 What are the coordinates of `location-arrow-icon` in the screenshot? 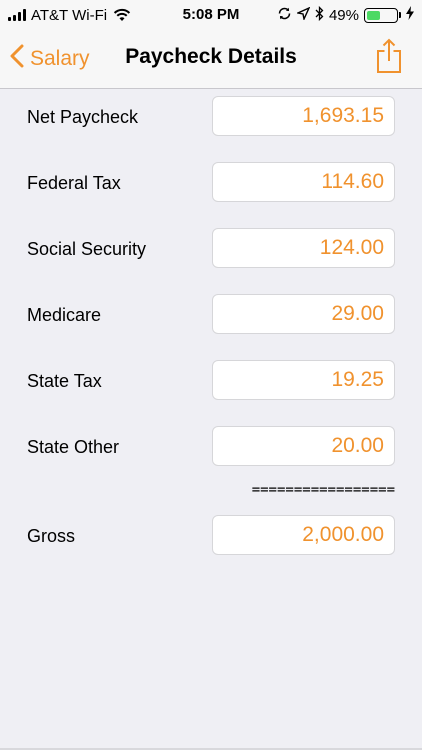 It's located at (303, 15).